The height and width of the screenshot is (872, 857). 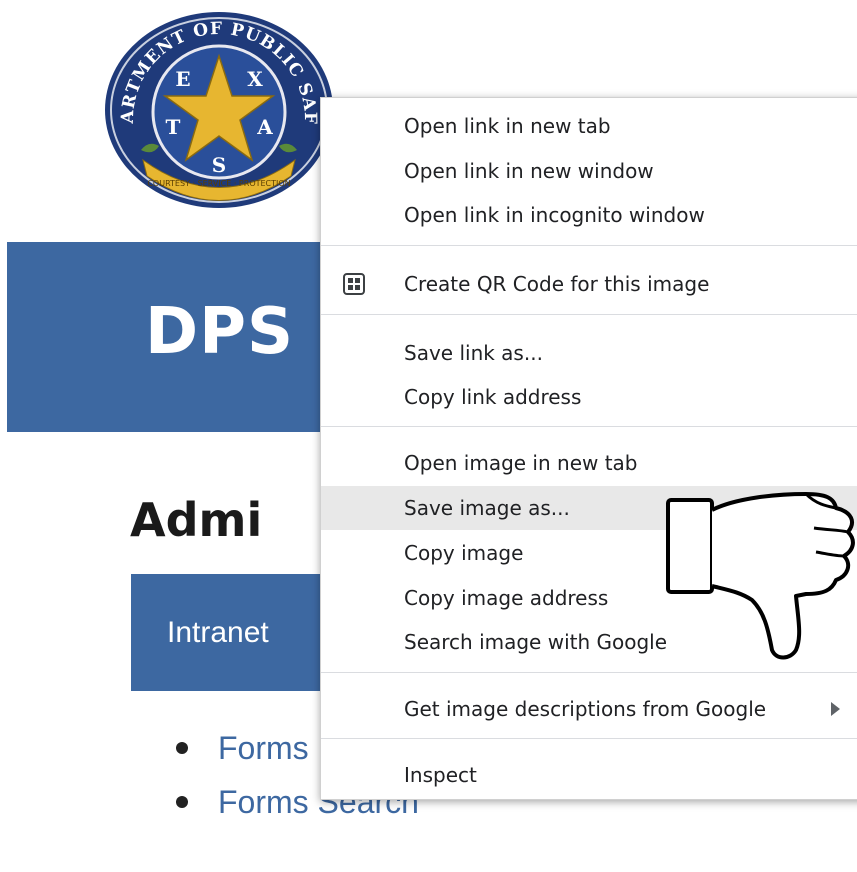 I want to click on menu-item-label: Create QR Code for this image, so click(x=557, y=284).